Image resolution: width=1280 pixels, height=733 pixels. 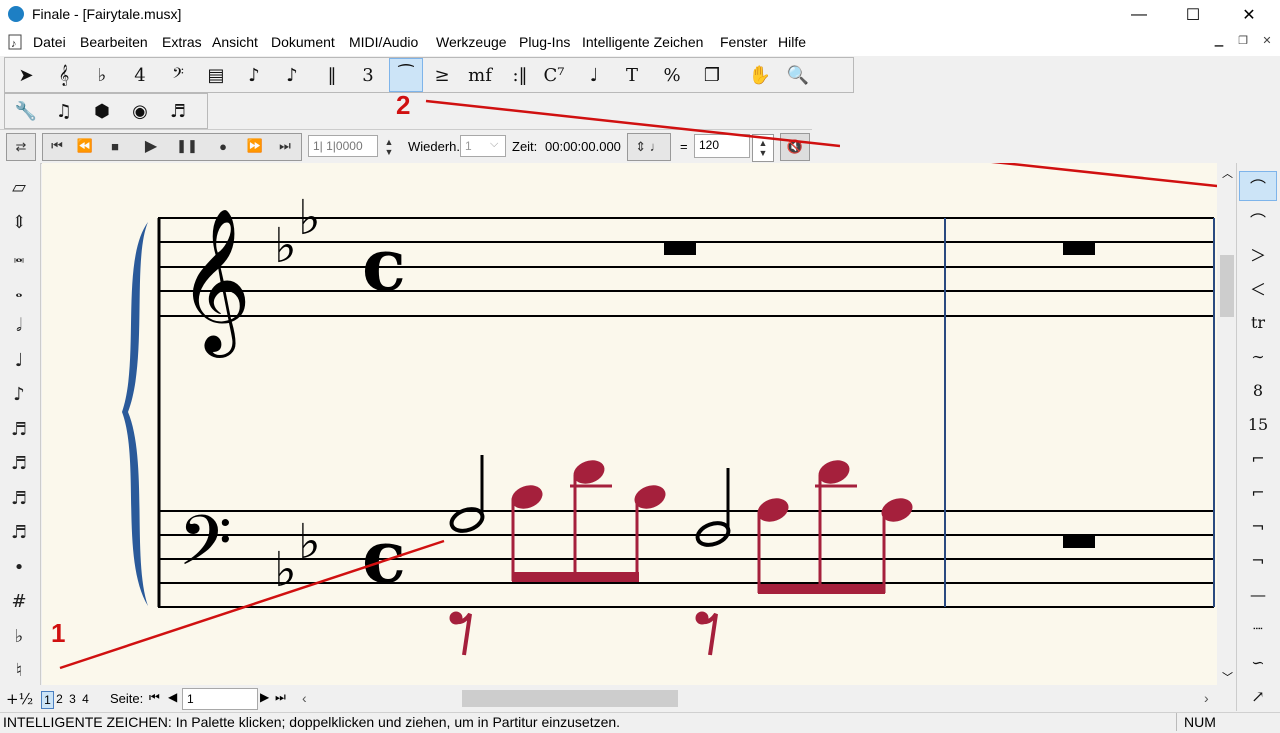 What do you see at coordinates (554, 75) in the screenshot?
I see `chord-tool-icon: C⁷` at bounding box center [554, 75].